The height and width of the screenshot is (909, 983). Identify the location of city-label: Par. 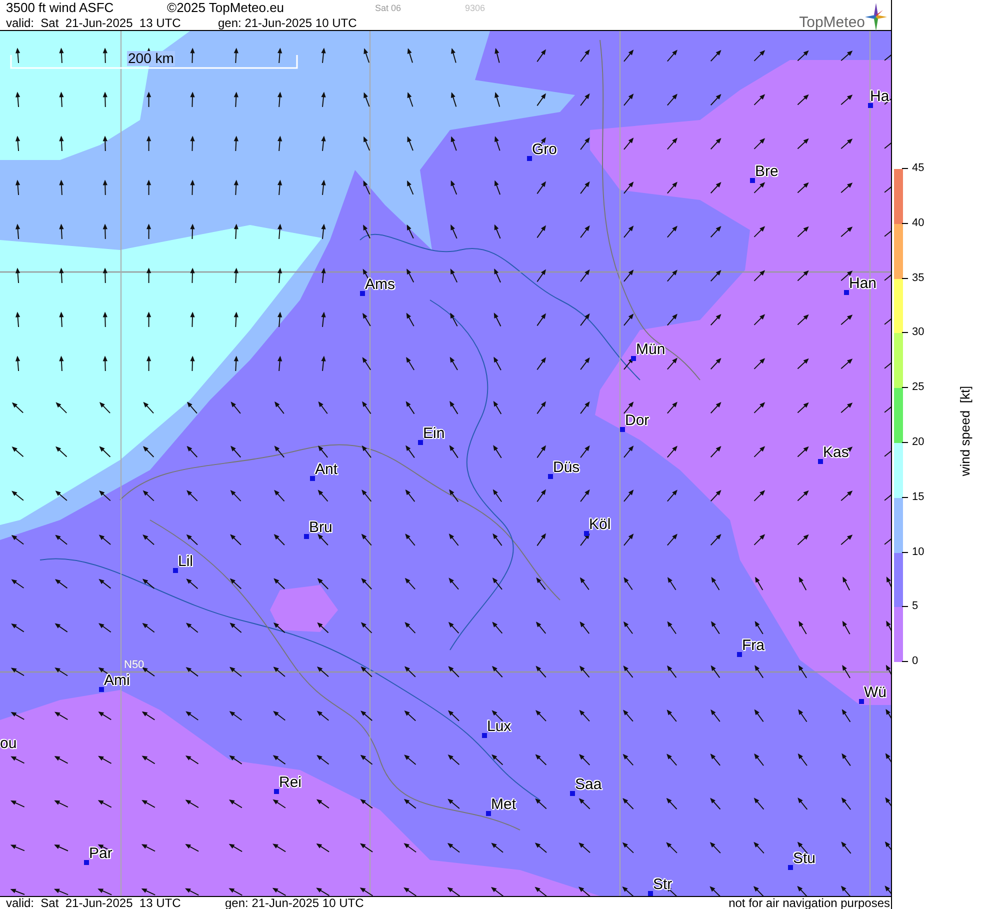
(100, 853).